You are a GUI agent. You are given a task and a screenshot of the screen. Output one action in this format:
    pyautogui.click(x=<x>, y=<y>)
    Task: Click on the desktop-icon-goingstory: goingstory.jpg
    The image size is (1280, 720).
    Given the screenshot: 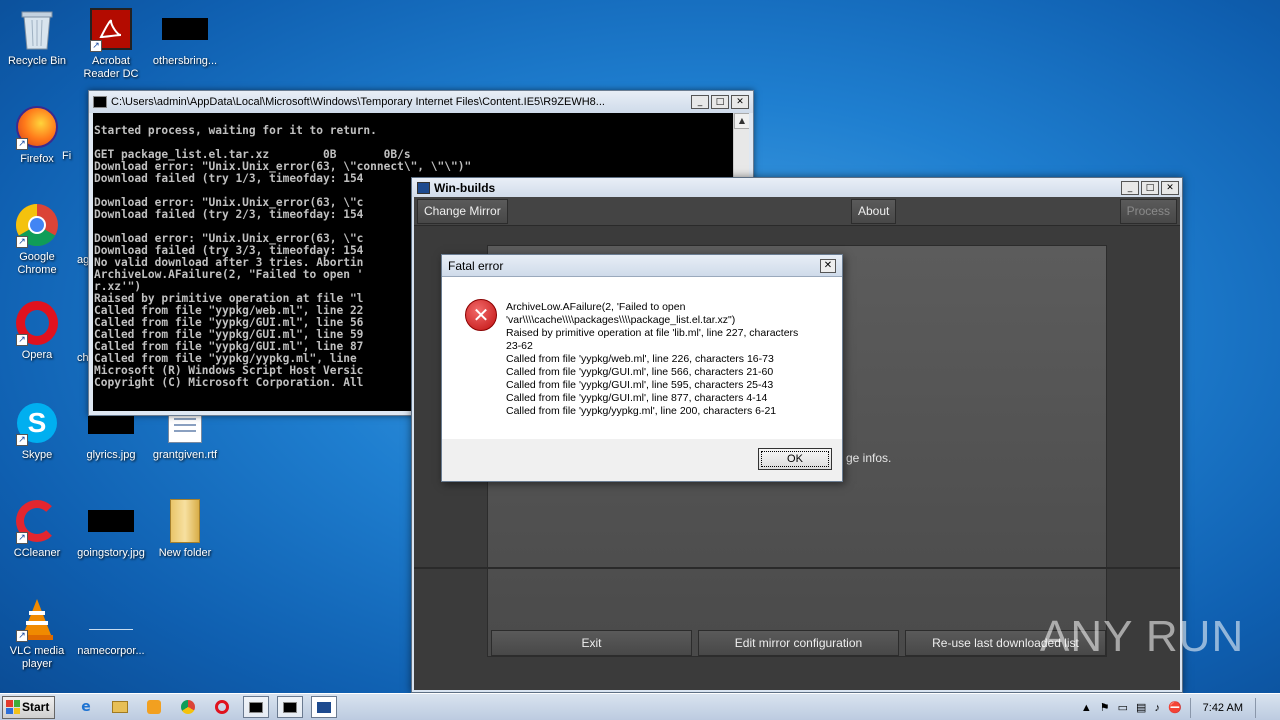 What is the action you would take?
    pyautogui.click(x=111, y=529)
    